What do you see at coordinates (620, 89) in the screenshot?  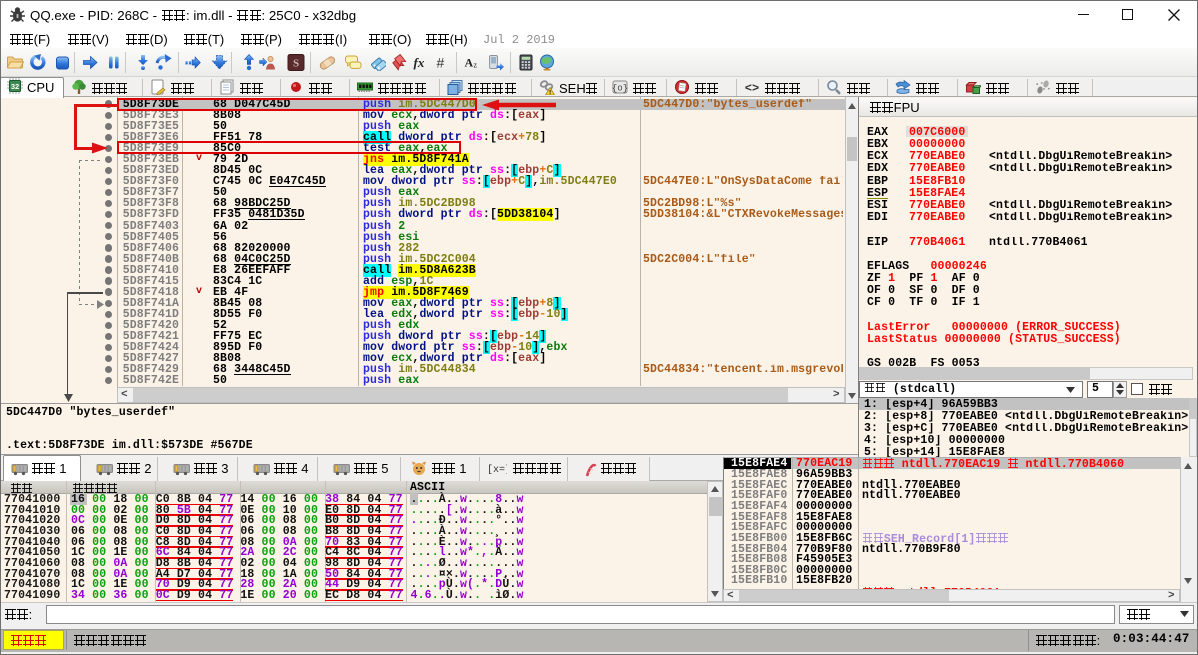 I see `svg-text: {o}` at bounding box center [620, 89].